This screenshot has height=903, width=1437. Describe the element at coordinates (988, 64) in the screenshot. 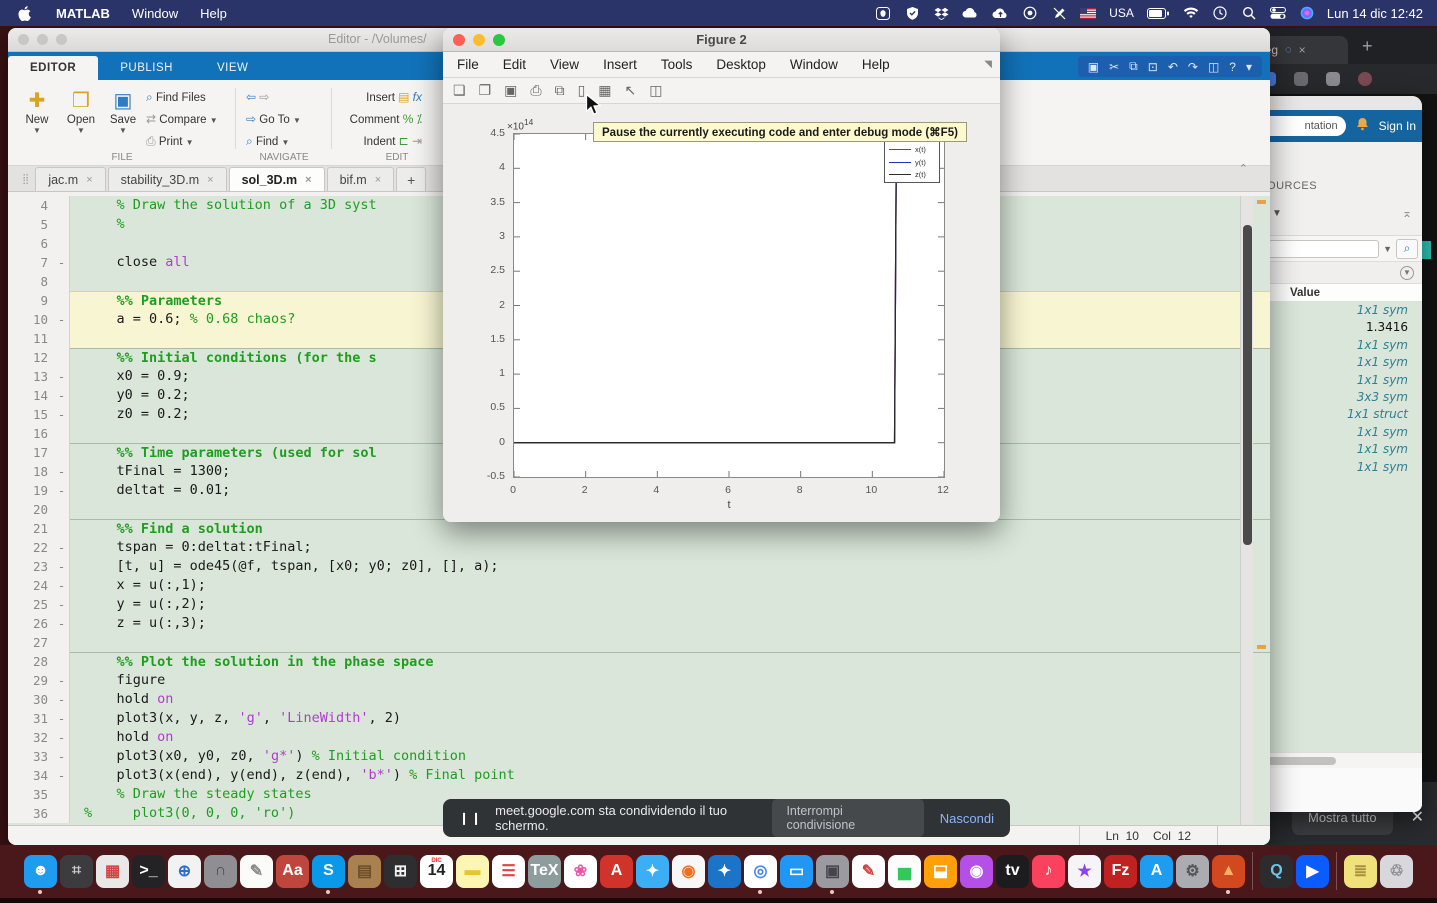

I see `detach-arrow-icon: ◥` at that location.